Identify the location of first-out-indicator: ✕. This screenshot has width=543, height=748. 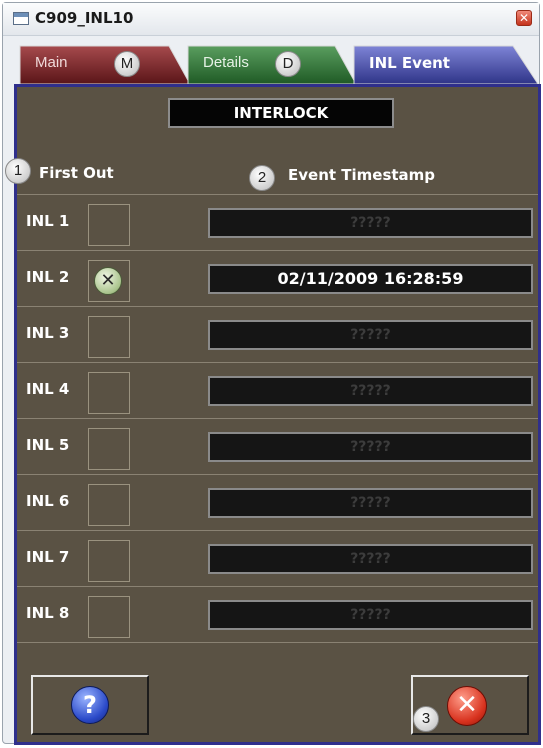
(109, 281).